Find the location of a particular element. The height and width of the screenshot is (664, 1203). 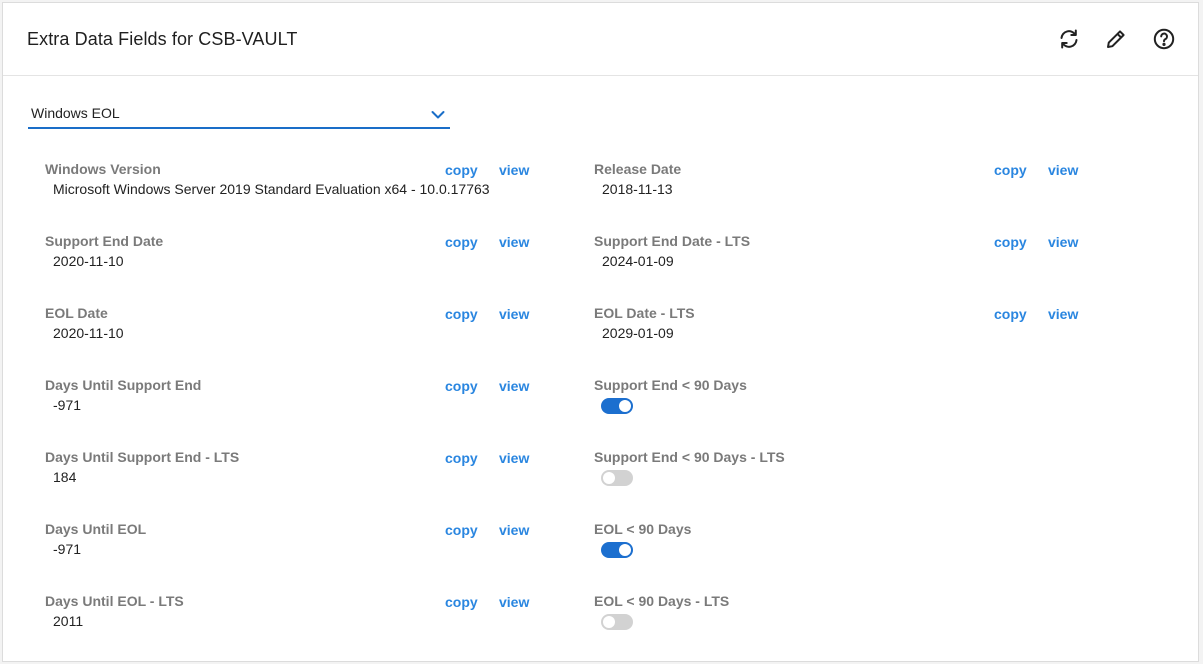

field-label: Windows Version is located at coordinates (103, 169).